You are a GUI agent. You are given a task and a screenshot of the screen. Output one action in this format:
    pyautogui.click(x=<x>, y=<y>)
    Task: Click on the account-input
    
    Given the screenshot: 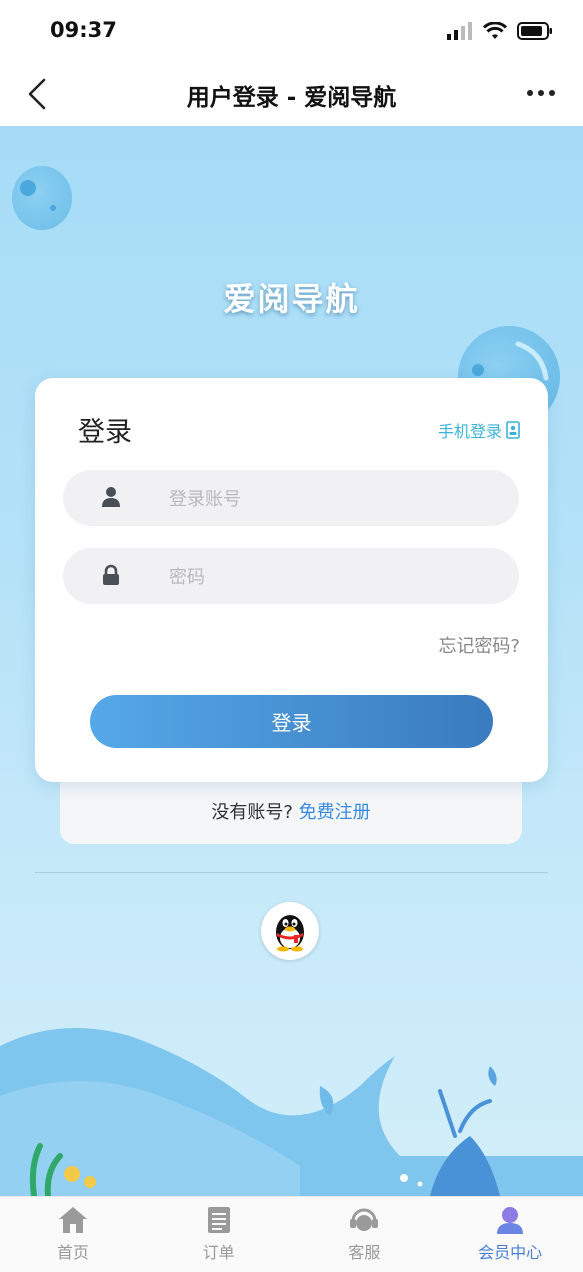 What is the action you would take?
    pyautogui.click(x=334, y=499)
    